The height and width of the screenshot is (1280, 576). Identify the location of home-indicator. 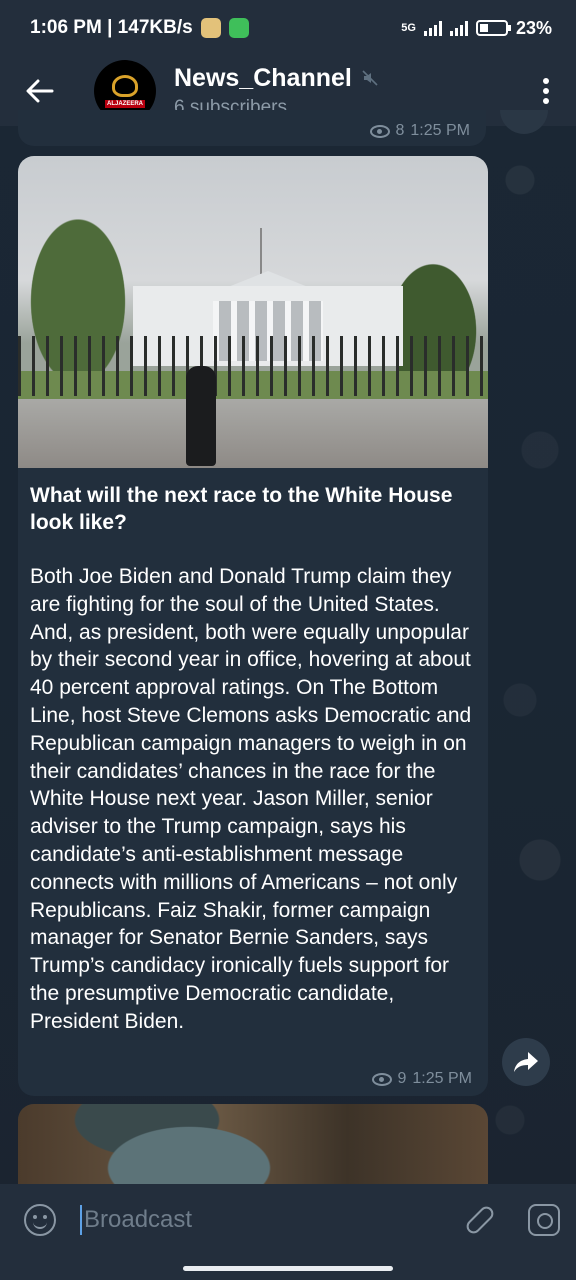
(288, 1268).